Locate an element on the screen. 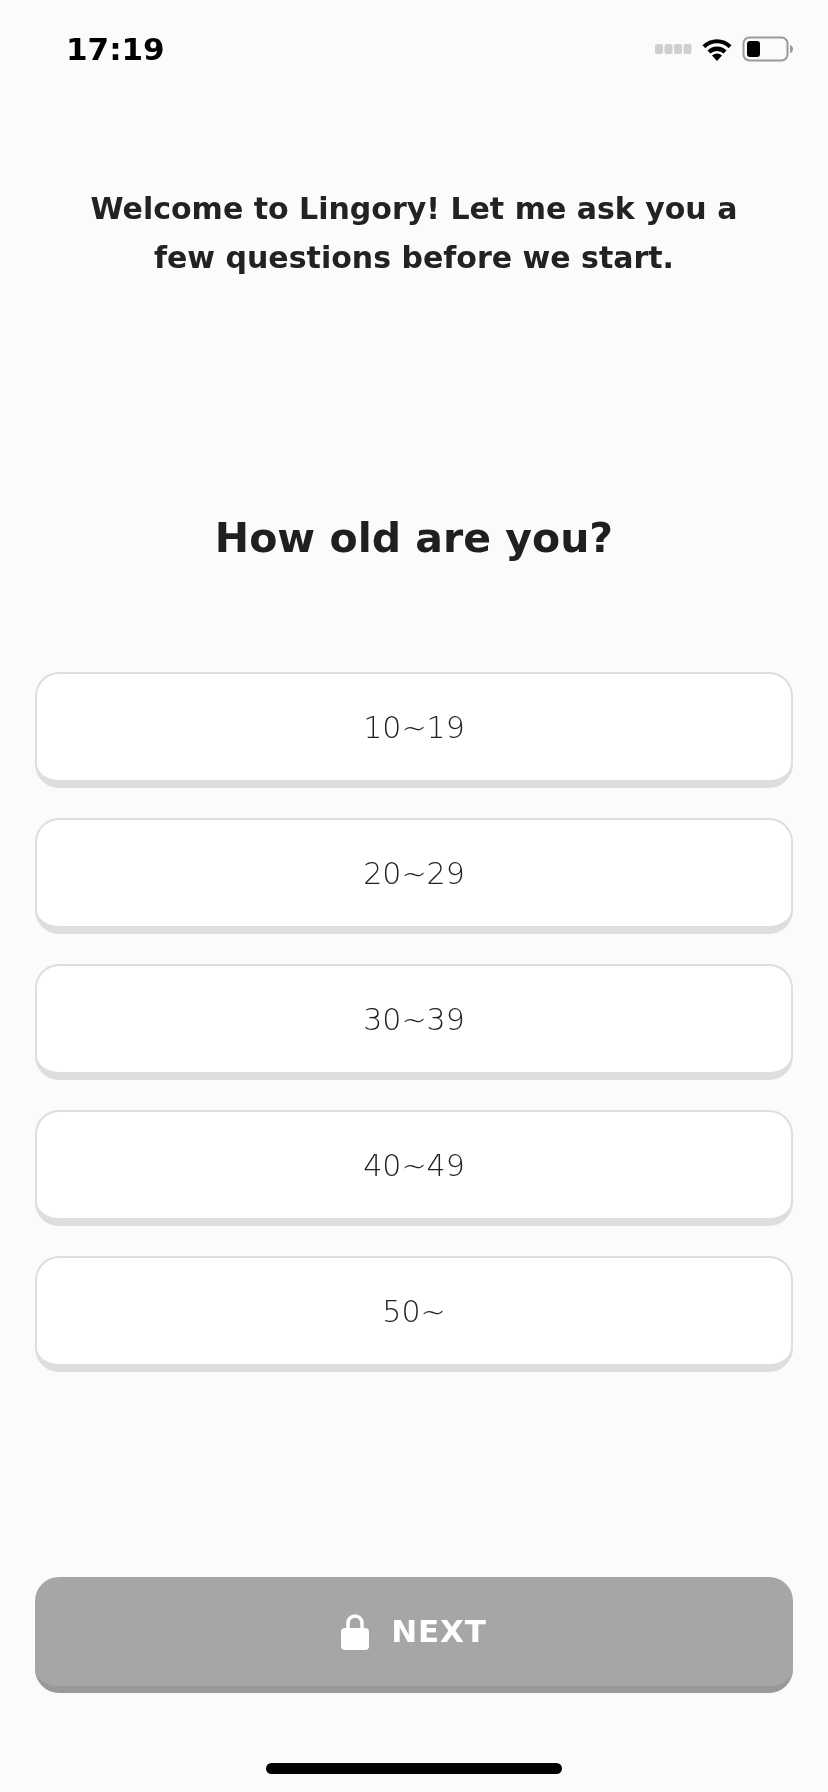 Image resolution: width=828 pixels, height=1792 pixels. age-option-button: 20~29 is located at coordinates (414, 876).